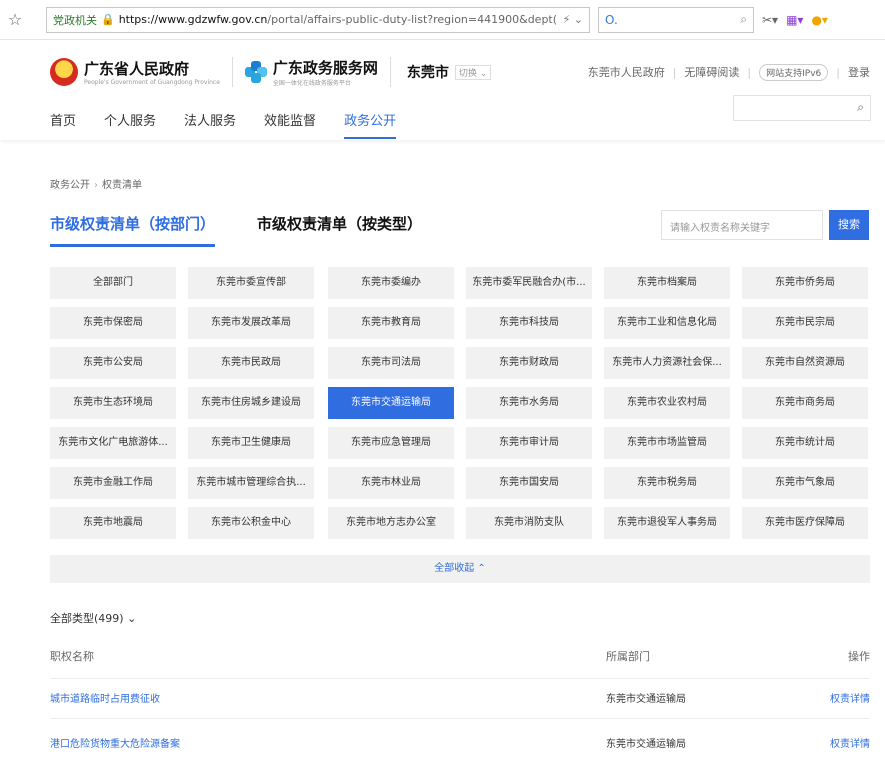 The height and width of the screenshot is (761, 885). What do you see at coordinates (251, 323) in the screenshot?
I see `department-item: 东莞市发展改革局` at bounding box center [251, 323].